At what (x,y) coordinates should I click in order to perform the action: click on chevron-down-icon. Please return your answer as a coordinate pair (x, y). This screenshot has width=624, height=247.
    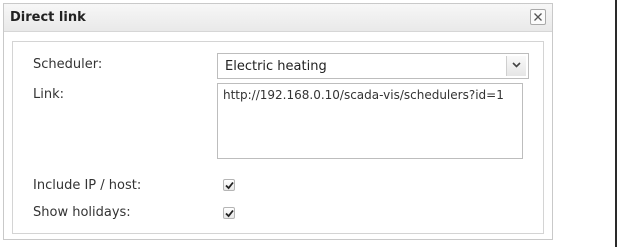
    Looking at the image, I should click on (516, 65).